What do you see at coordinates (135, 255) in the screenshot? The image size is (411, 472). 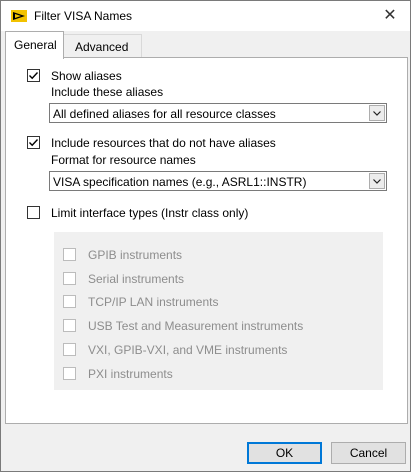 I see `gpib-label: GPIB instruments` at bounding box center [135, 255].